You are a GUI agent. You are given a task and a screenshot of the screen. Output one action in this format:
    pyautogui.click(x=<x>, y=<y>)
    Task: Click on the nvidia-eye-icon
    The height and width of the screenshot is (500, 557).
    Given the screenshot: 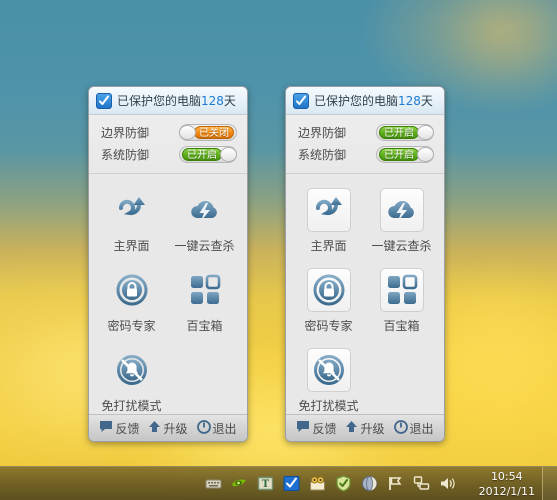 What is the action you would take?
    pyautogui.click(x=239, y=483)
    